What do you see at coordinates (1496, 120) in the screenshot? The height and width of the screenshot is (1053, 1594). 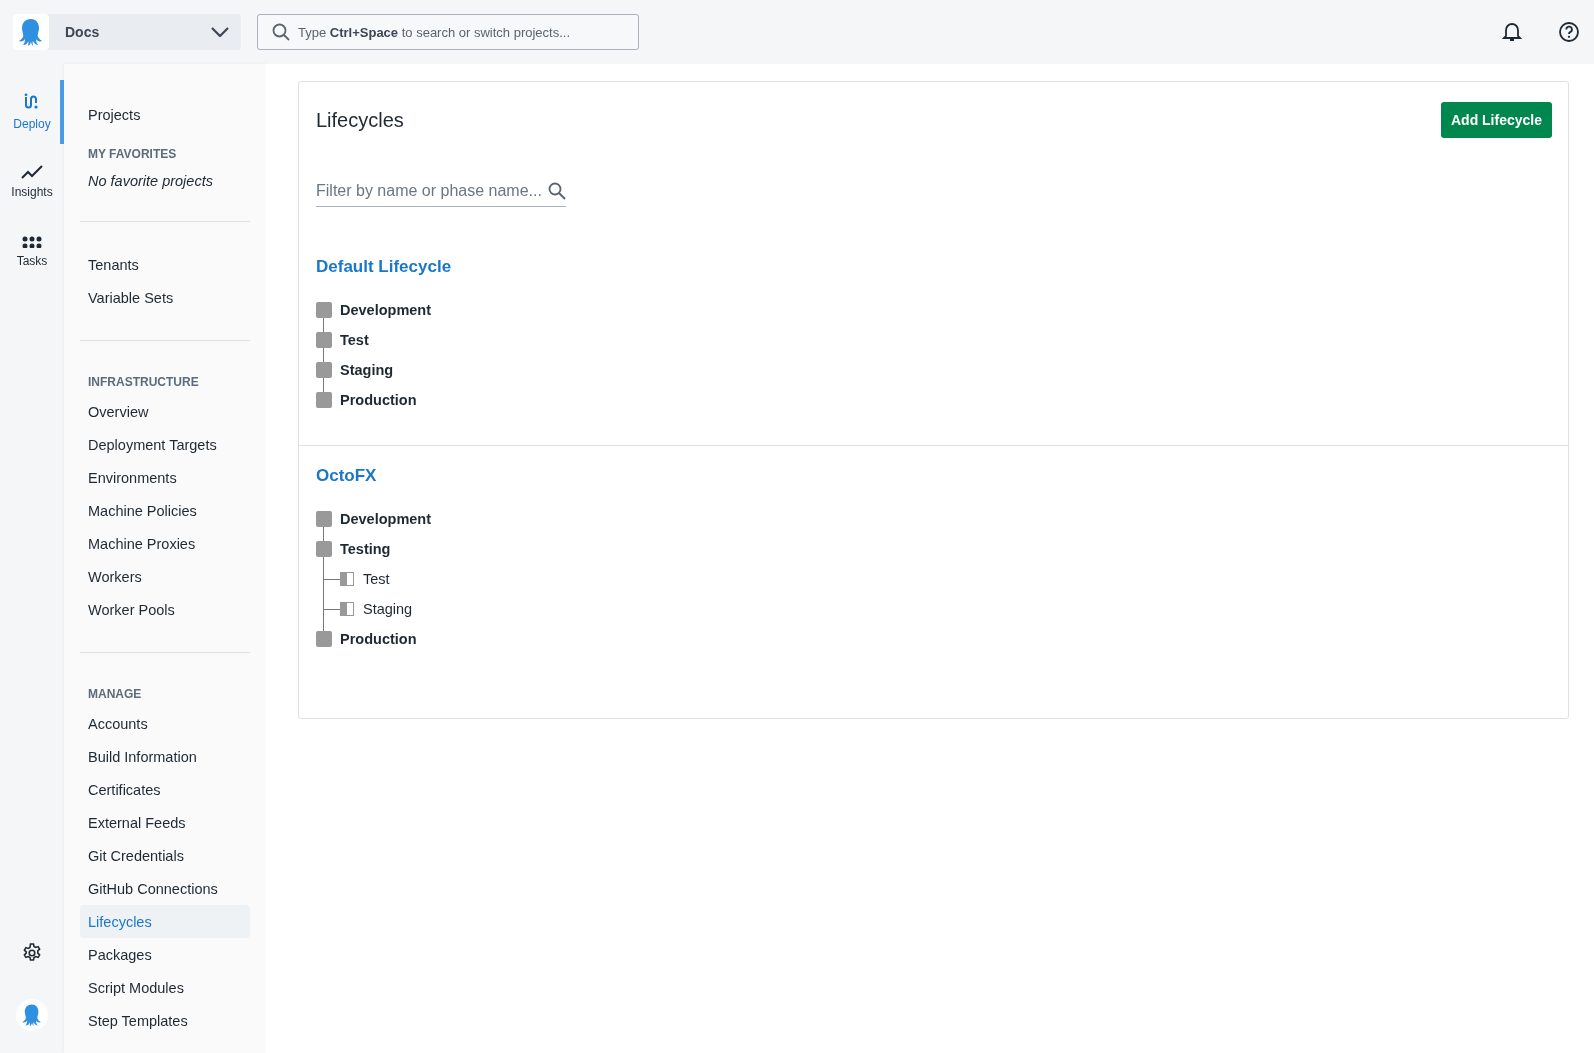 I see `add-lifecycle-button: Add Lifecycle` at bounding box center [1496, 120].